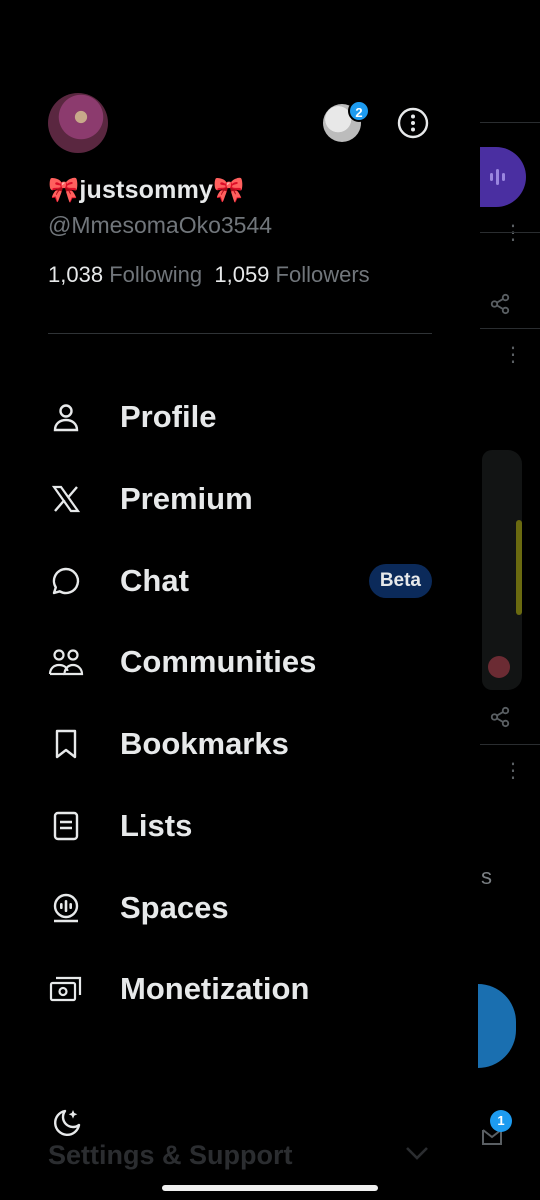 This screenshot has width=540, height=1200. I want to click on following-label: Following, so click(156, 274).